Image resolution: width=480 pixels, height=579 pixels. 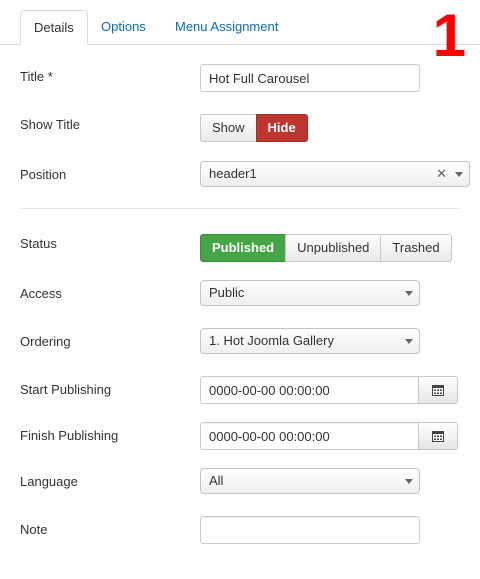 What do you see at coordinates (271, 340) in the screenshot?
I see `ordering-value: 1. Hot Joomla Gallery` at bounding box center [271, 340].